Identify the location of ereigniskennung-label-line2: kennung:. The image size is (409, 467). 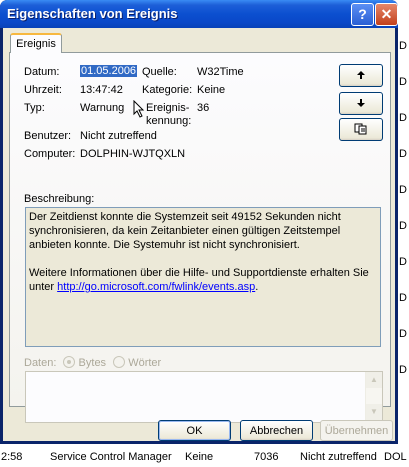
(169, 121).